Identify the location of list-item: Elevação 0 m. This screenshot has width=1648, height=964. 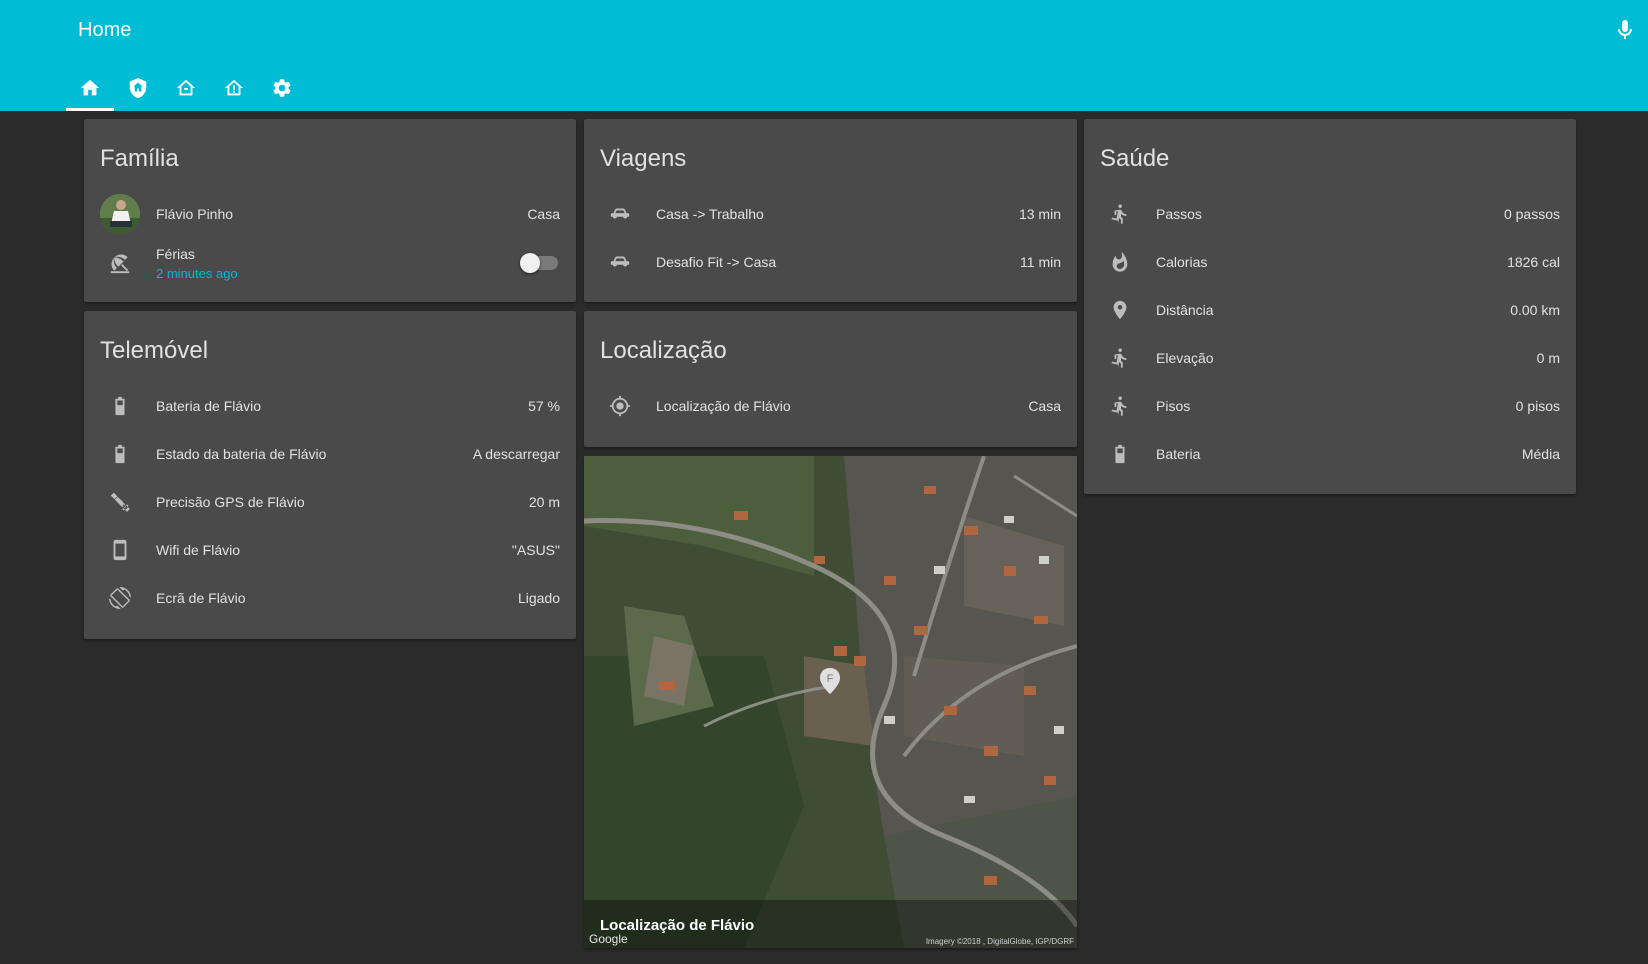
(1330, 358).